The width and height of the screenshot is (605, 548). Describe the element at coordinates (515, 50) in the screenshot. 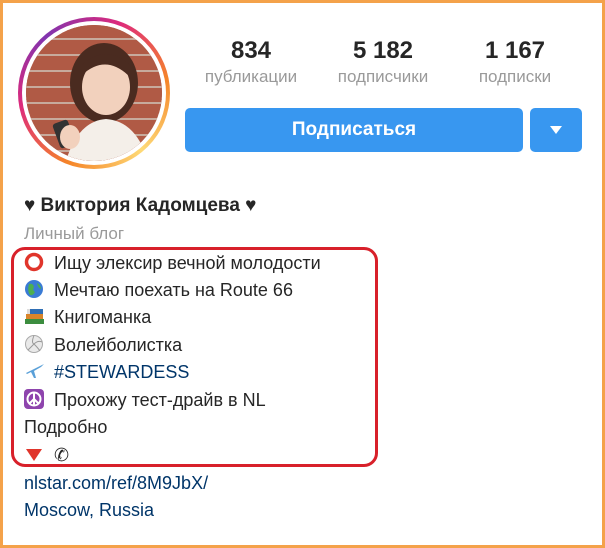

I see `following-count: 1 167` at that location.